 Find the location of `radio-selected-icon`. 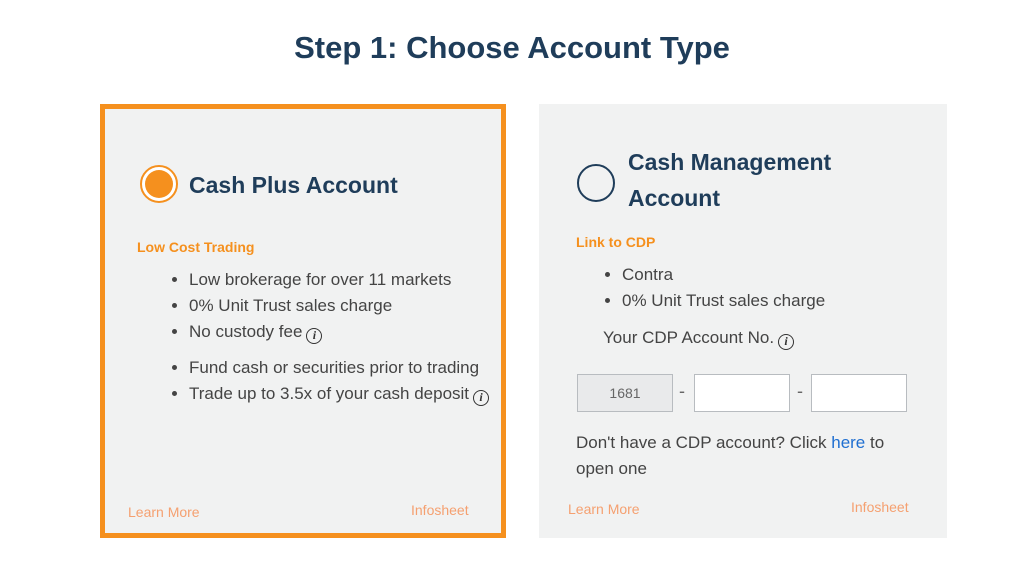

radio-selected-icon is located at coordinates (159, 184).